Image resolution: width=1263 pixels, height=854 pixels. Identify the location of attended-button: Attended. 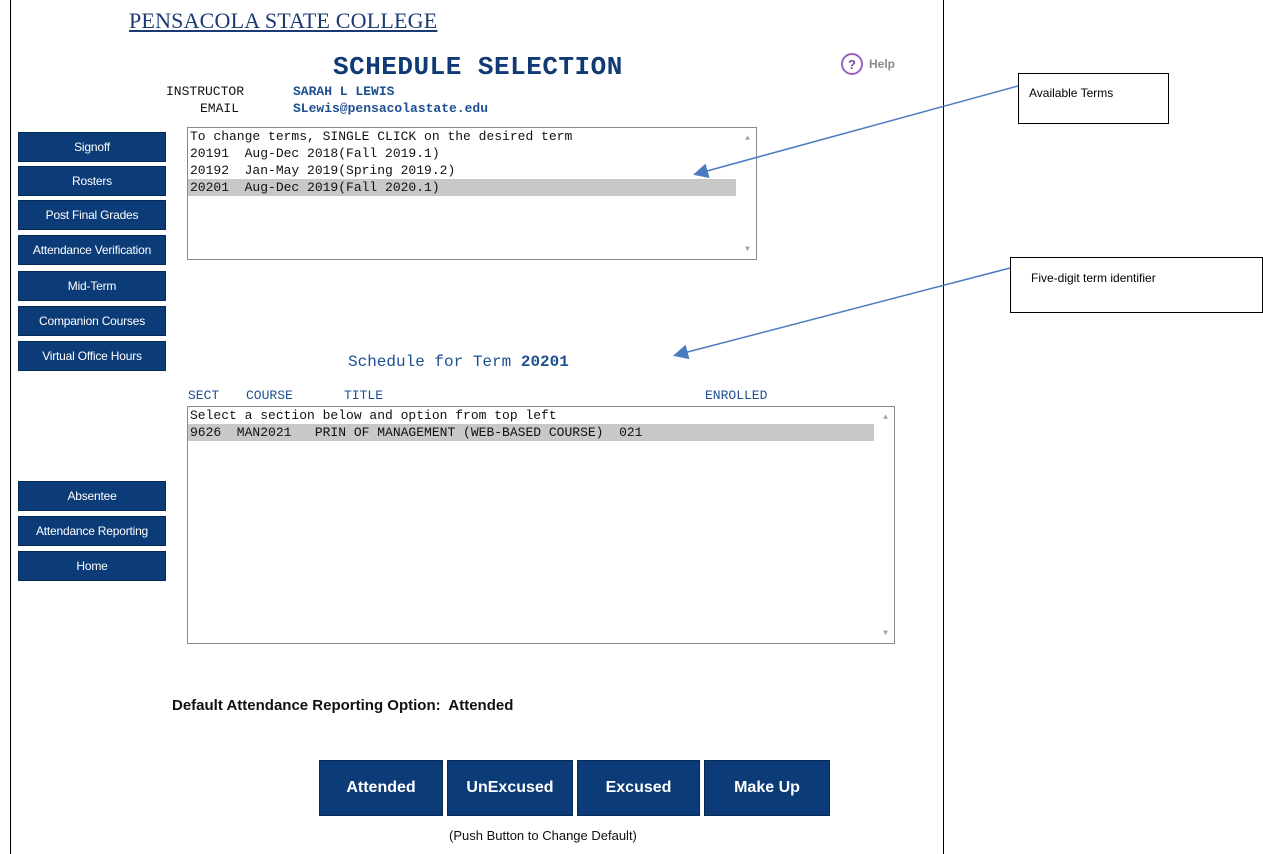
(381, 788).